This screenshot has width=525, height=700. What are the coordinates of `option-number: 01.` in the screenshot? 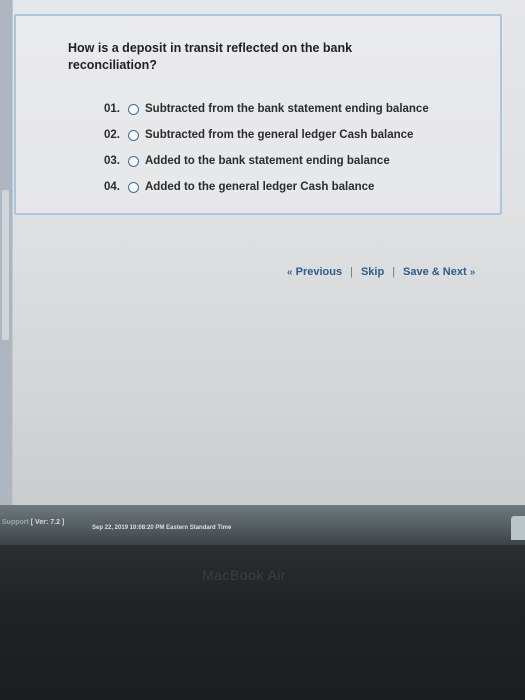 It's located at (112, 109).